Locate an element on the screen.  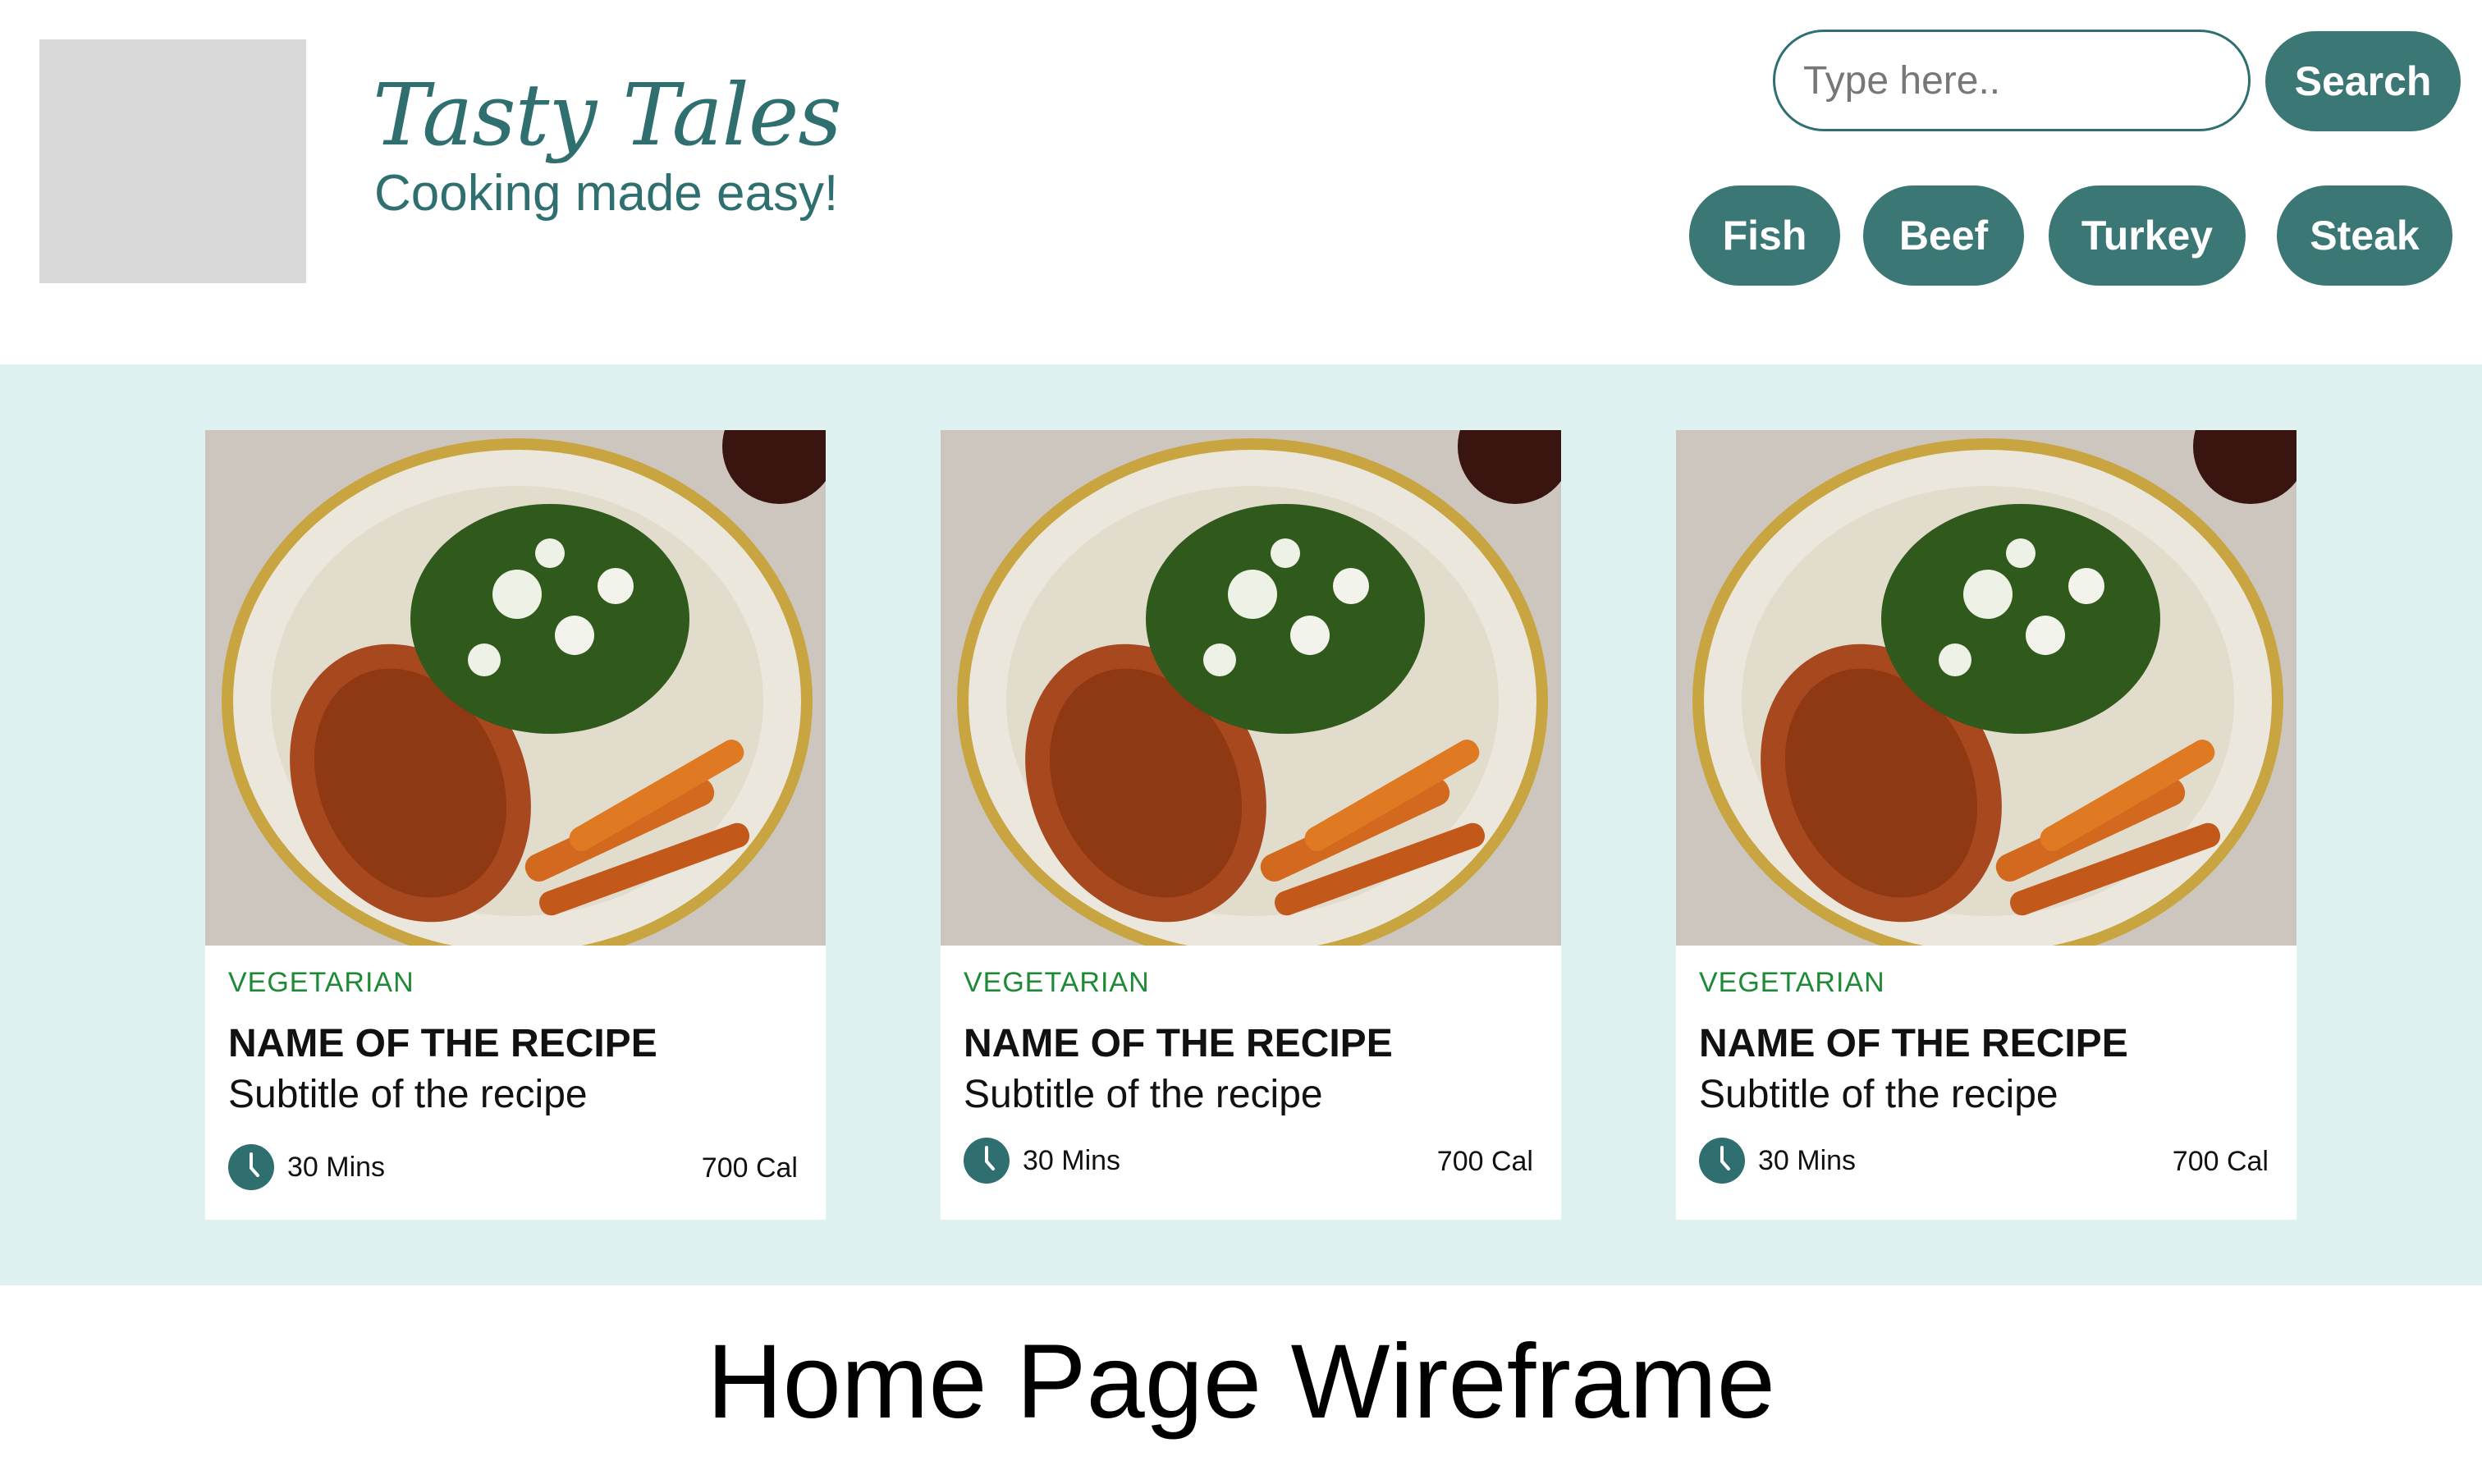
logo-placeholder is located at coordinates (173, 161).